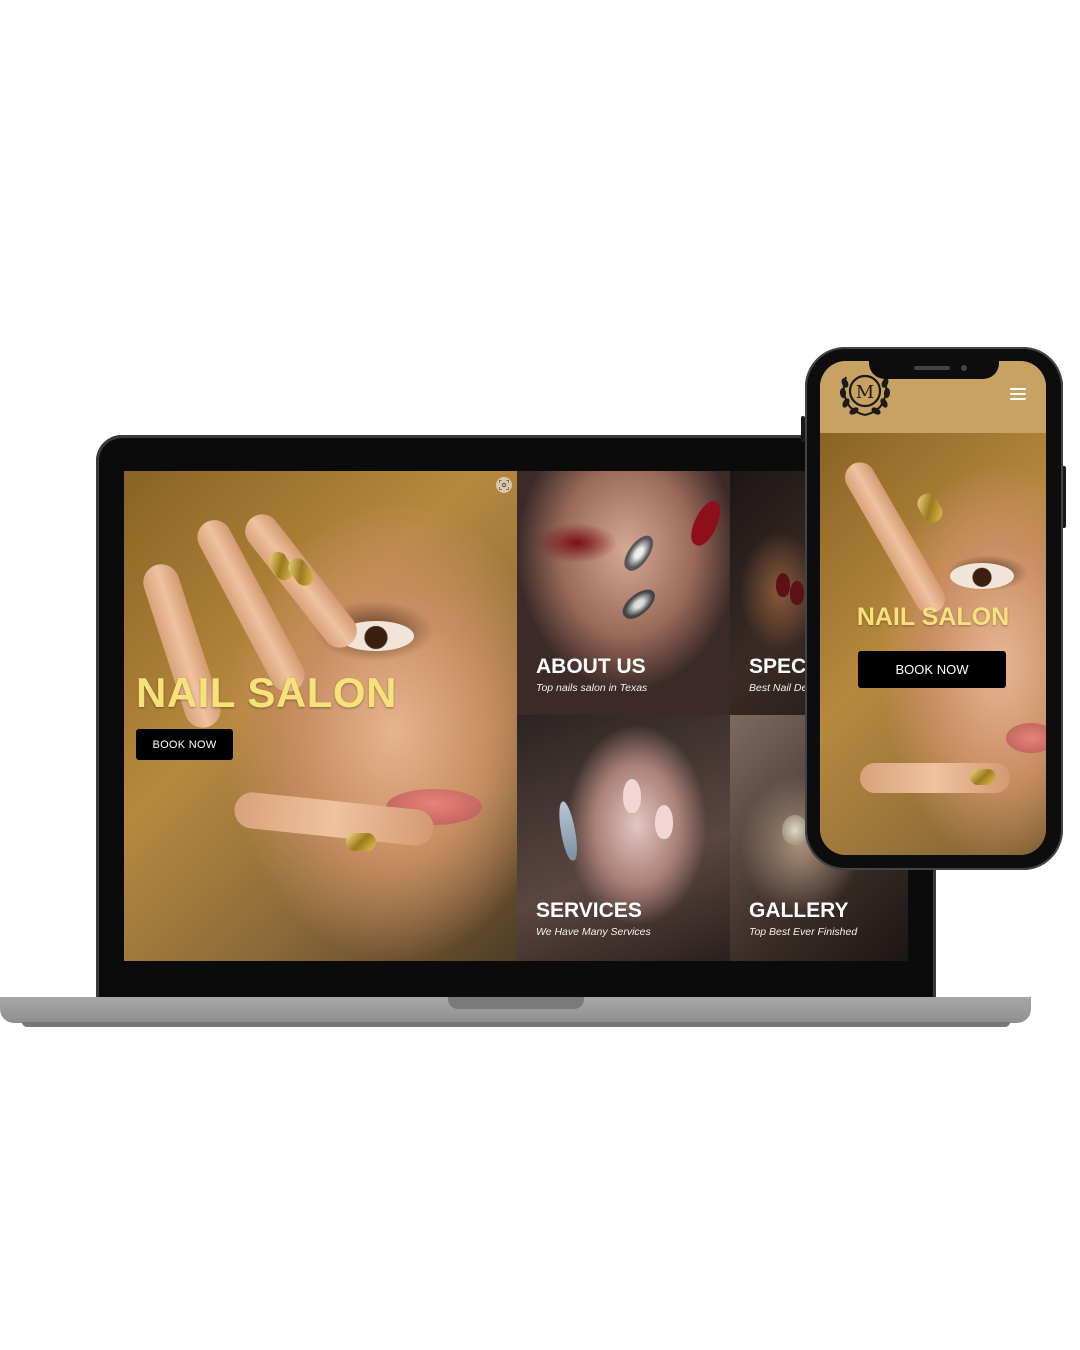  Describe the element at coordinates (361, 842) in the screenshot. I see `hero-nail` at that location.